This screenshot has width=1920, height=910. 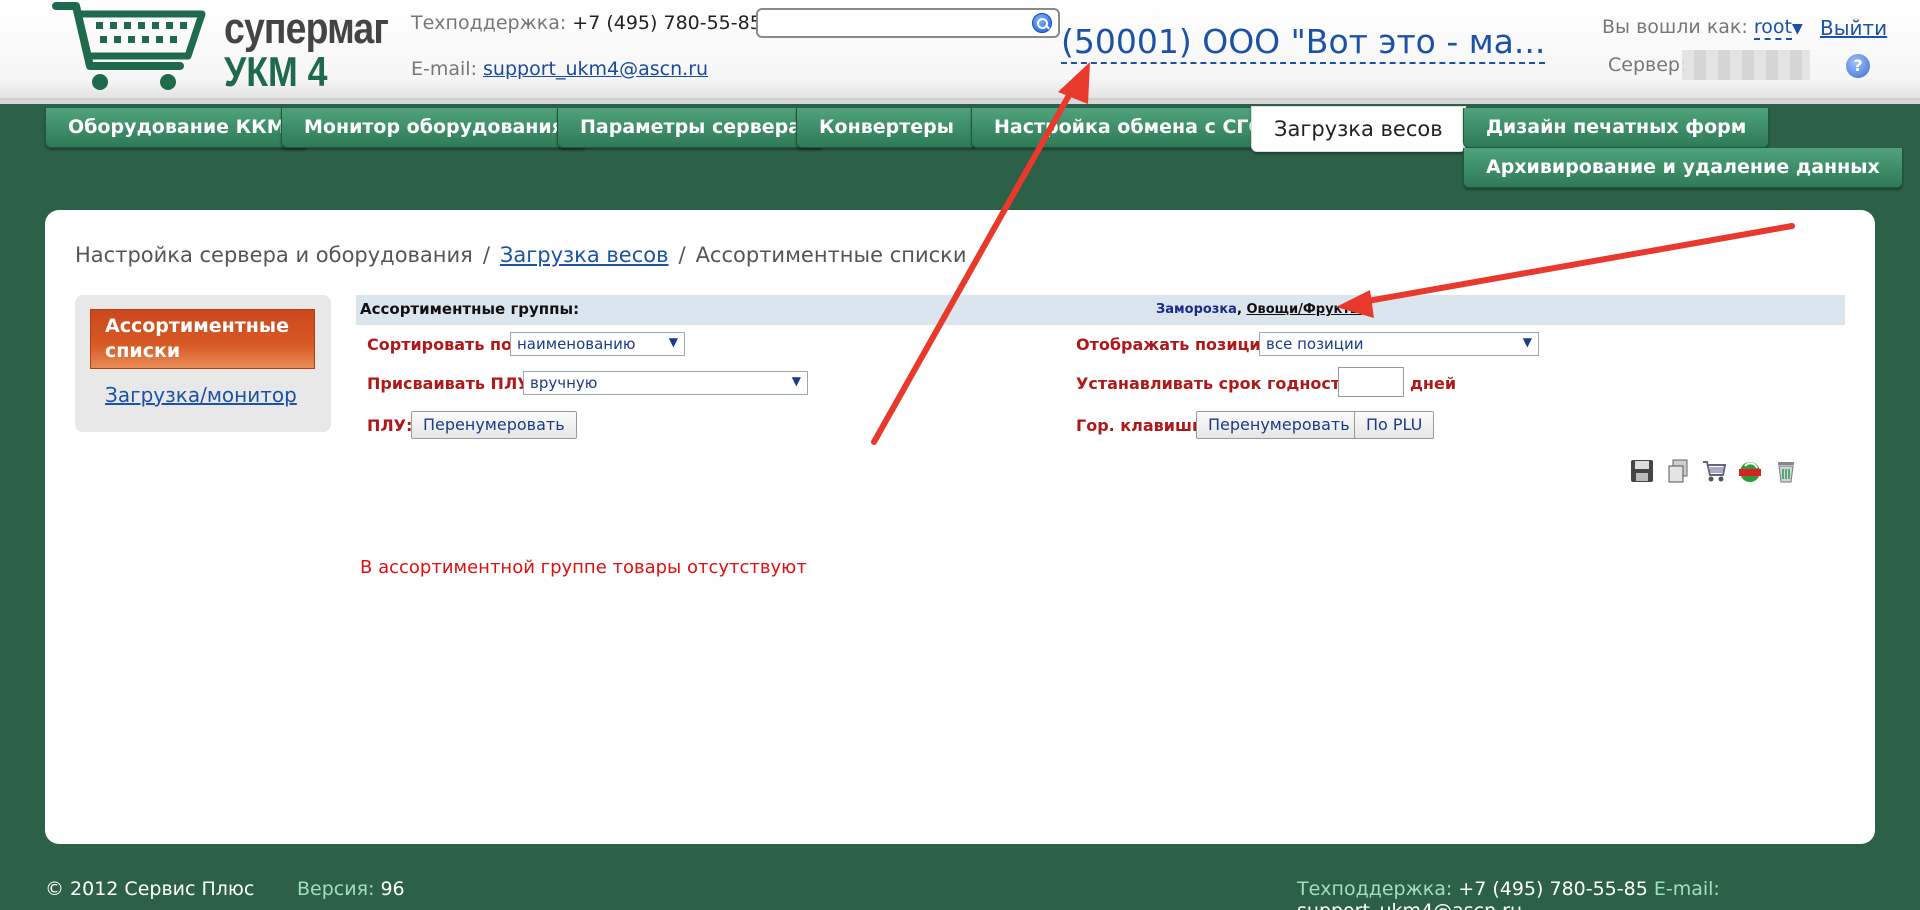 What do you see at coordinates (1675, 27) in the screenshot?
I see `login-label: Вы вошли как:` at bounding box center [1675, 27].